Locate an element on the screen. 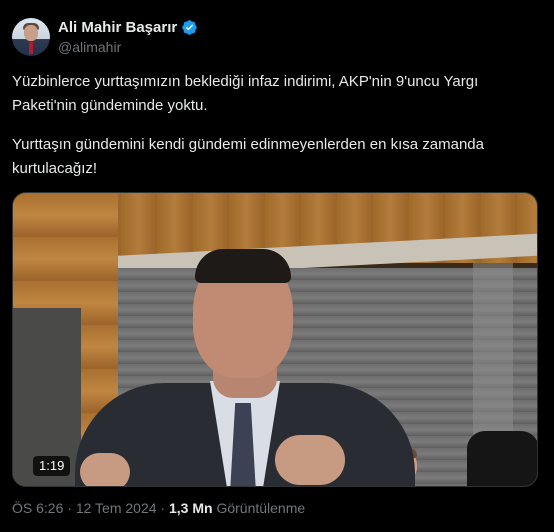  views-count: 1,3 Mn is located at coordinates (190, 508).